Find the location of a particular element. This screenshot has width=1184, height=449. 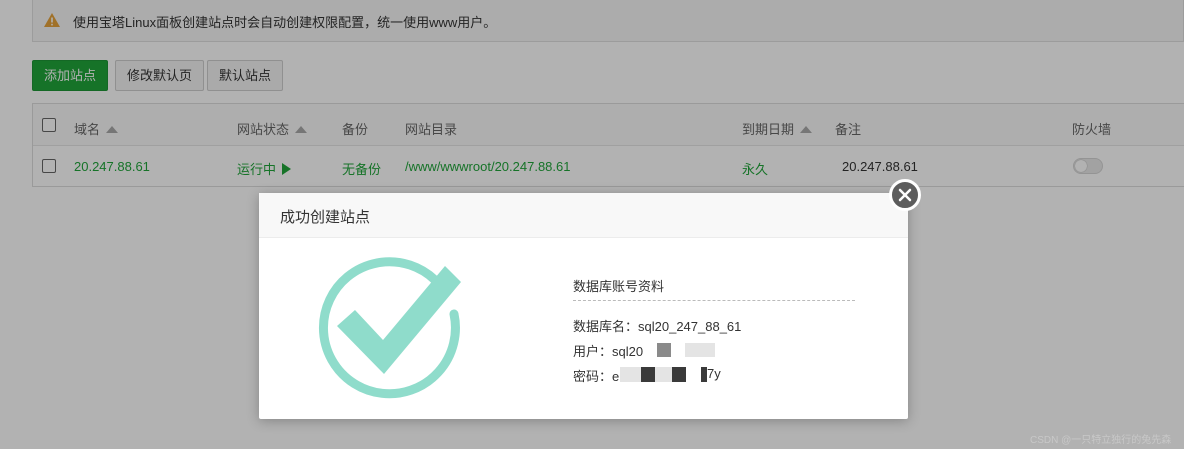

dialog-title: 成功创建站点 is located at coordinates (325, 217).